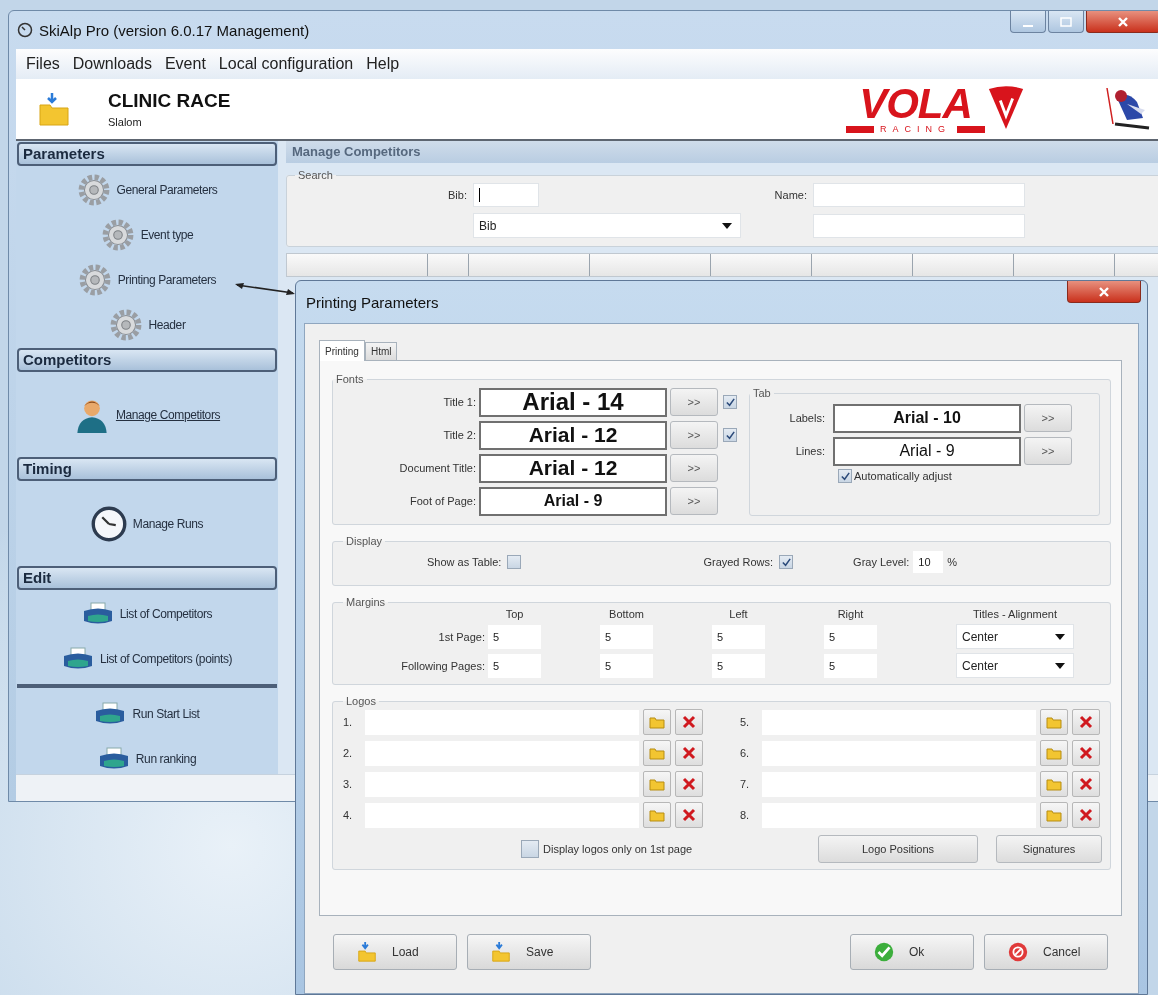  I want to click on font-preview: Arial - 10, so click(927, 418).